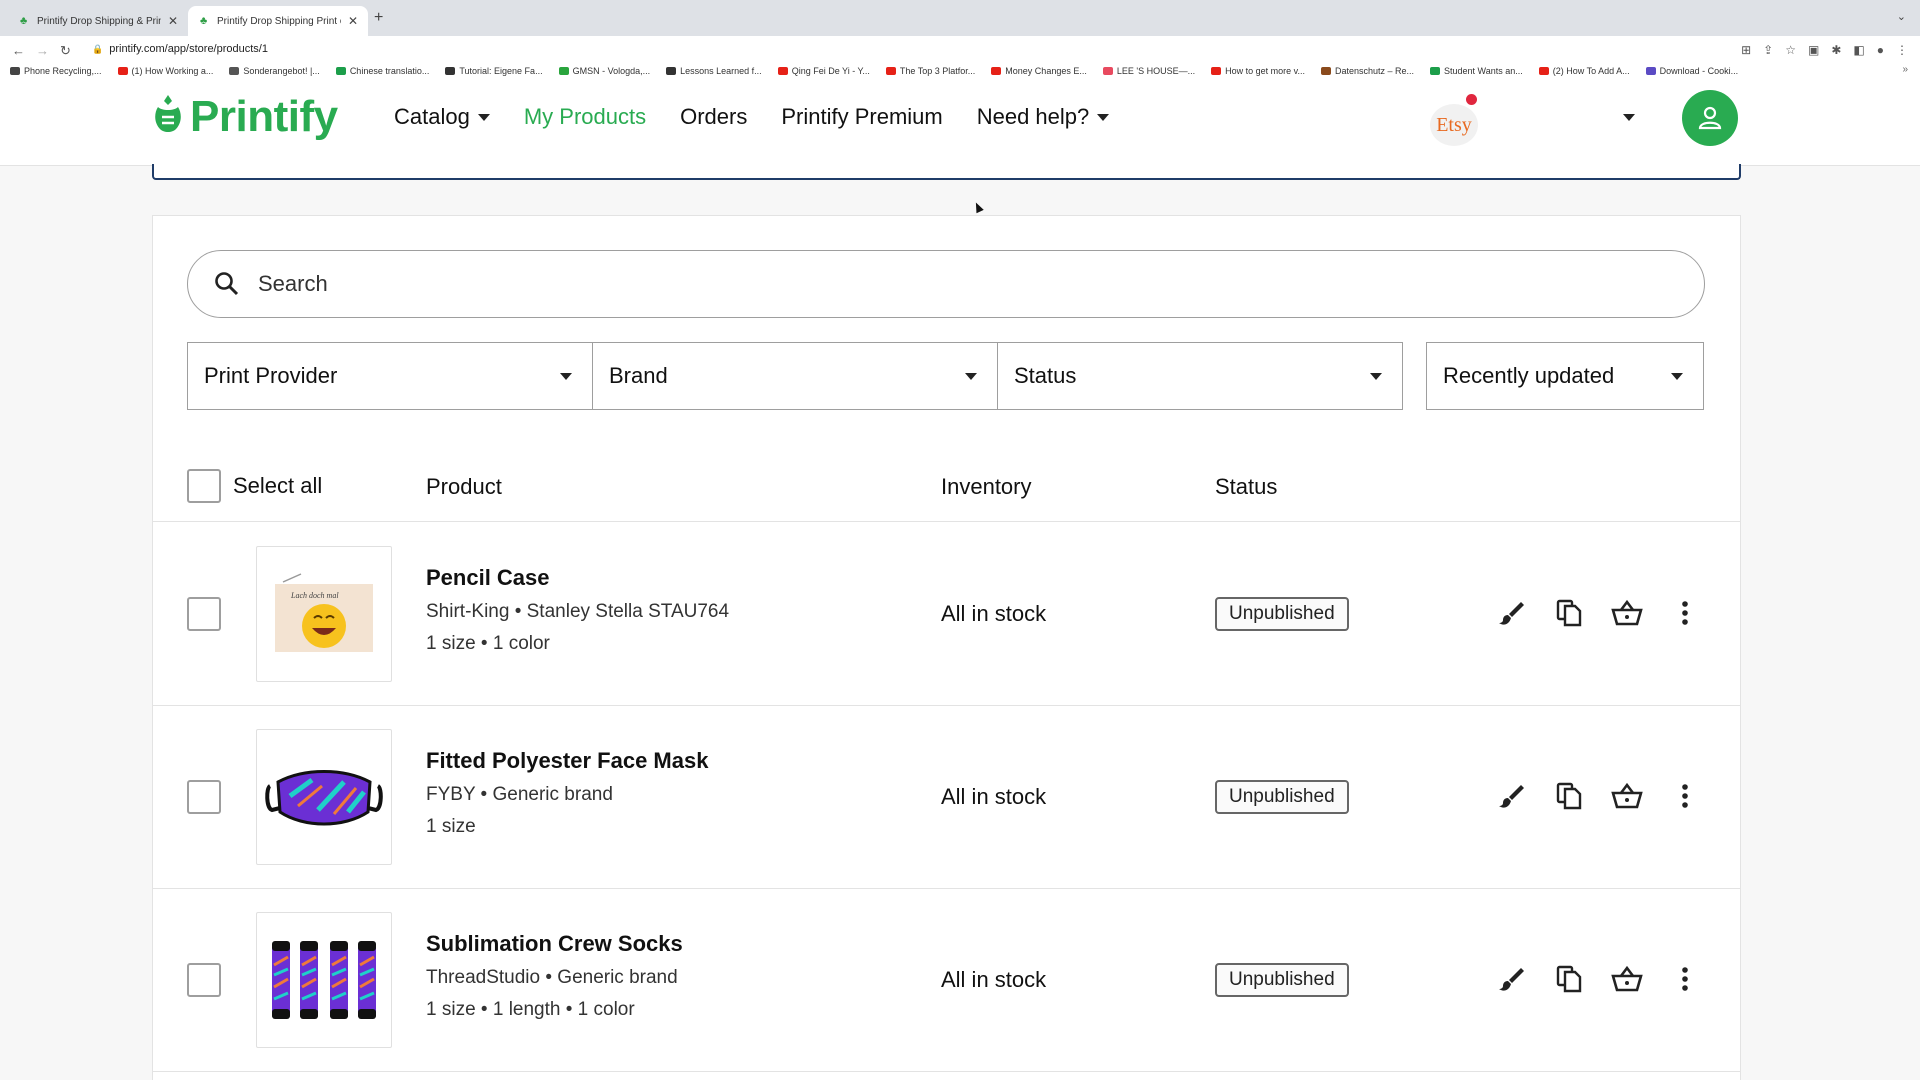 This screenshot has height=1080, width=1920. What do you see at coordinates (1454, 125) in the screenshot?
I see `store-selector-etsy: Etsy` at bounding box center [1454, 125].